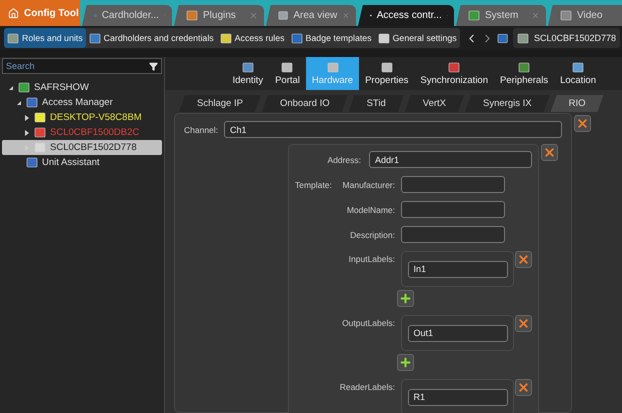 The width and height of the screenshot is (622, 413). I want to click on tree-item: SCL0CBF1502D778, so click(82, 147).